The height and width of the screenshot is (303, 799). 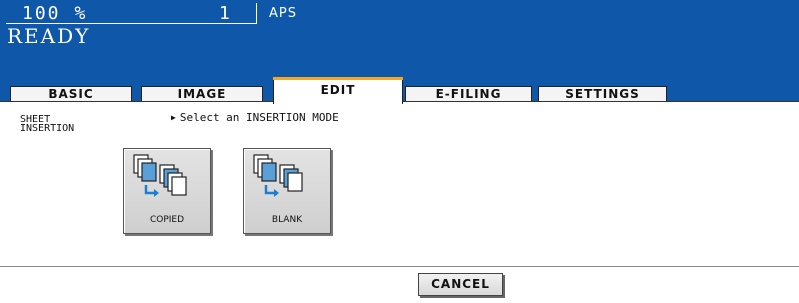 I want to click on pointer-triangle-icon: ▶, so click(x=173, y=117).